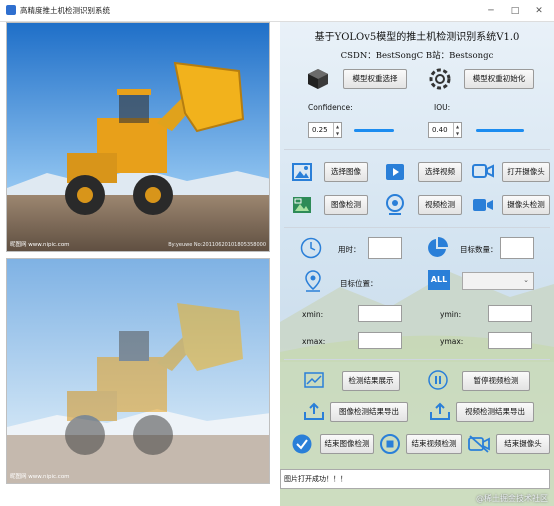 The height and width of the screenshot is (506, 554). Describe the element at coordinates (439, 280) in the screenshot. I see `all-targets-icon: ALL` at that location.